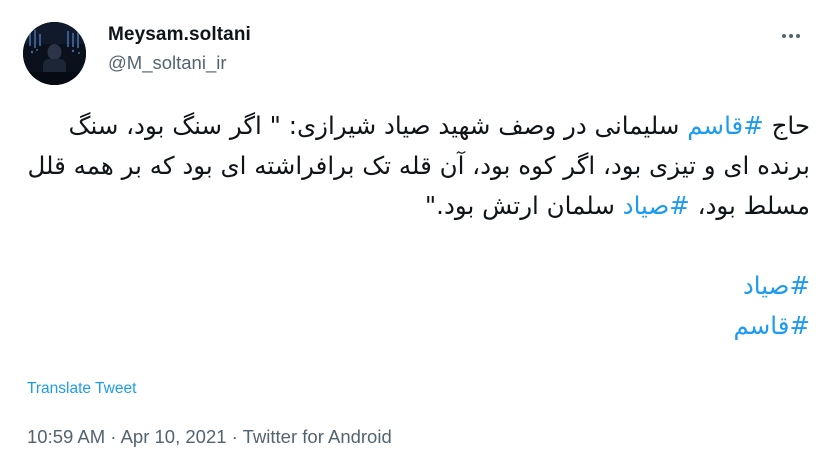 This screenshot has height=470, width=829. Describe the element at coordinates (786, 125) in the screenshot. I see `tweet-text-prefix: حاج` at that location.